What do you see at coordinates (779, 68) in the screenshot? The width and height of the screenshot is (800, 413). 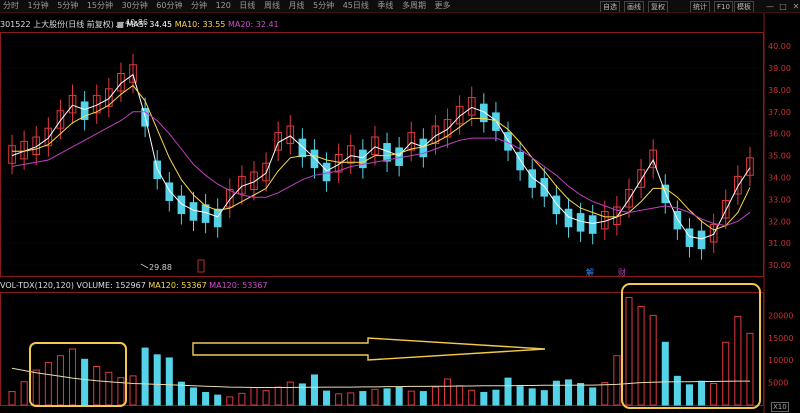 I see `price-tick-label: 39.00` at bounding box center [779, 68].